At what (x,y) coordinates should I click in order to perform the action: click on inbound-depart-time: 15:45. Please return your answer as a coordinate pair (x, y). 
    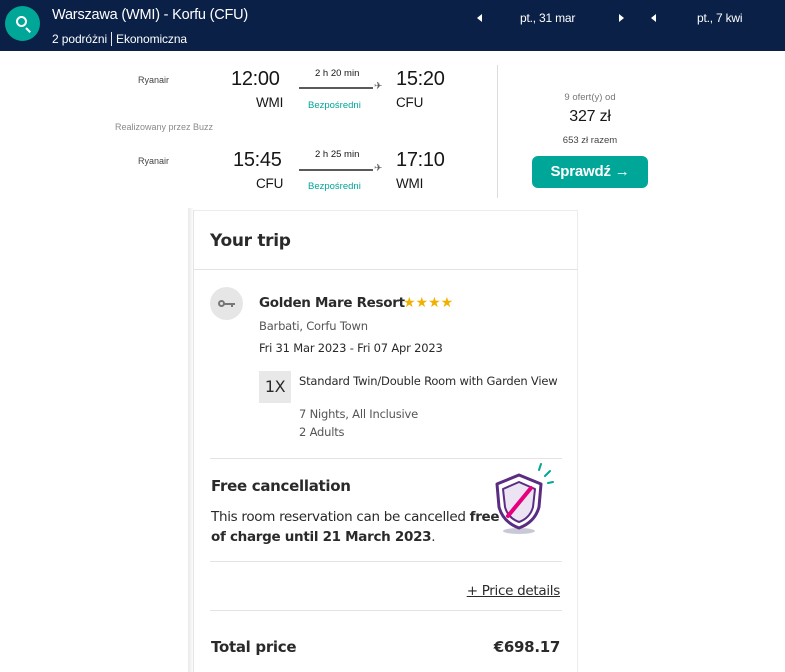
    Looking at the image, I should click on (257, 160).